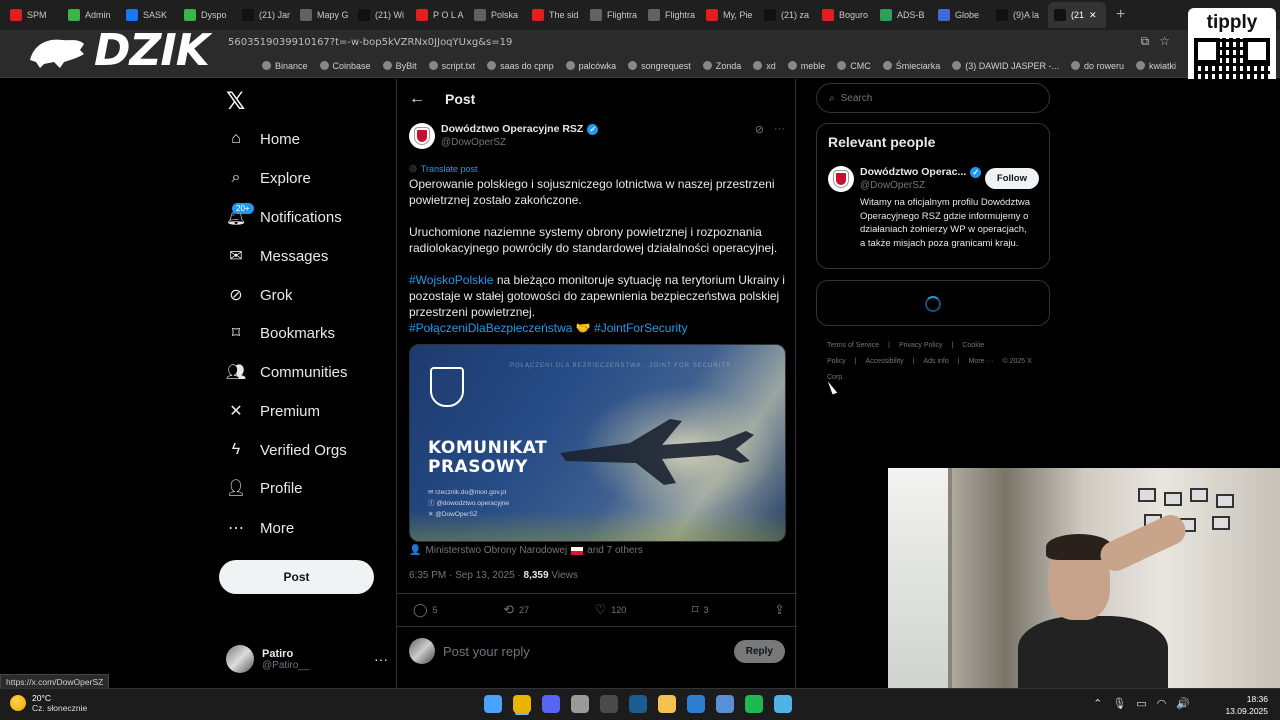 This screenshot has height=720, width=1280. What do you see at coordinates (1093, 15) in the screenshot?
I see `close-tab-icon: ✕` at bounding box center [1093, 15].